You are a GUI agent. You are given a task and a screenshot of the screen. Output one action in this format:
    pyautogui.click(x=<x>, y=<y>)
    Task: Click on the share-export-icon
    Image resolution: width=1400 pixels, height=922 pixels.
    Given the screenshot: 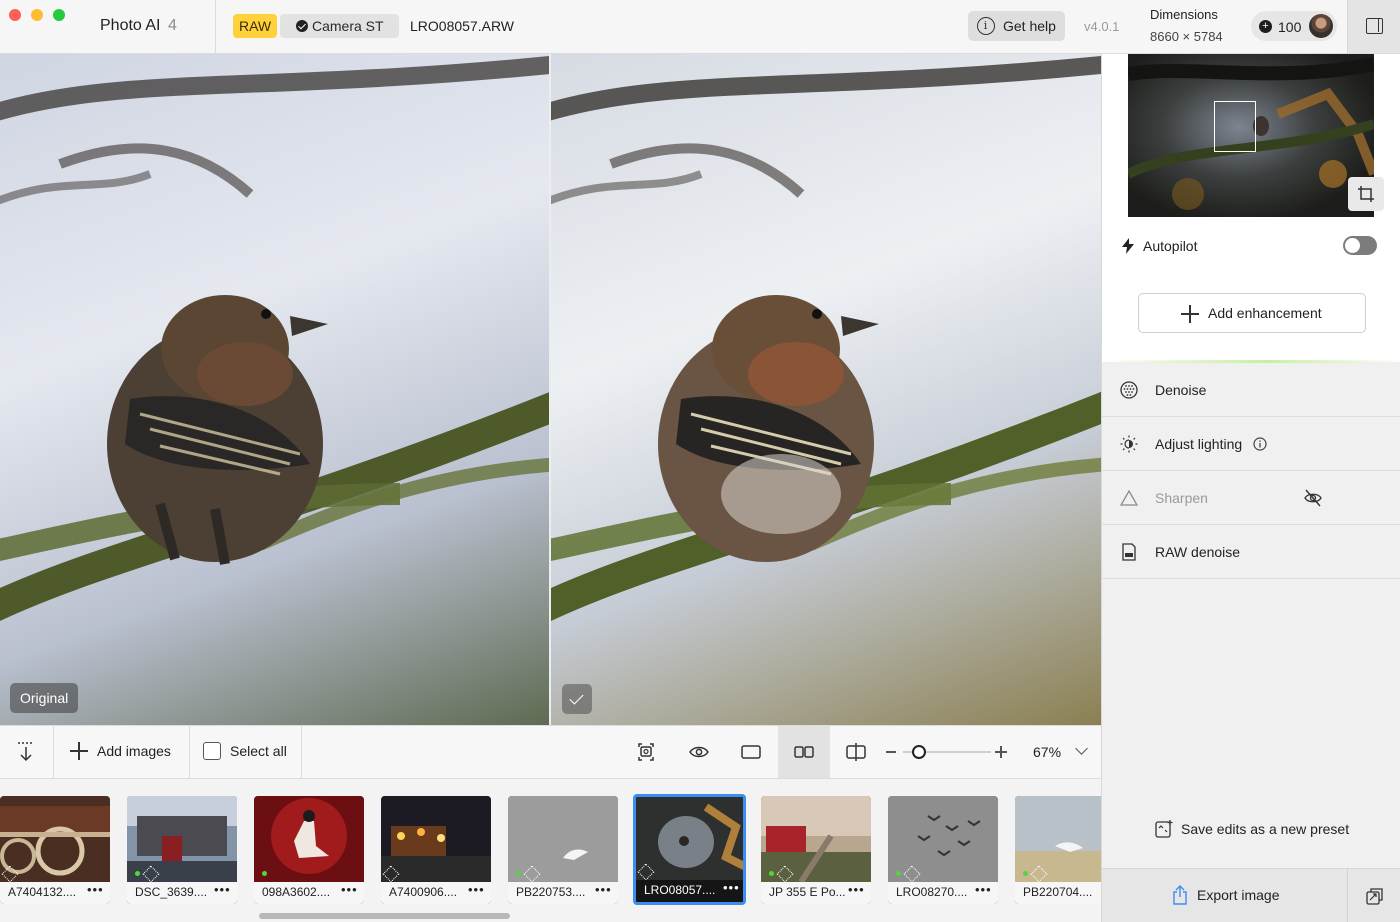 What is the action you would take?
    pyautogui.click(x=1180, y=895)
    